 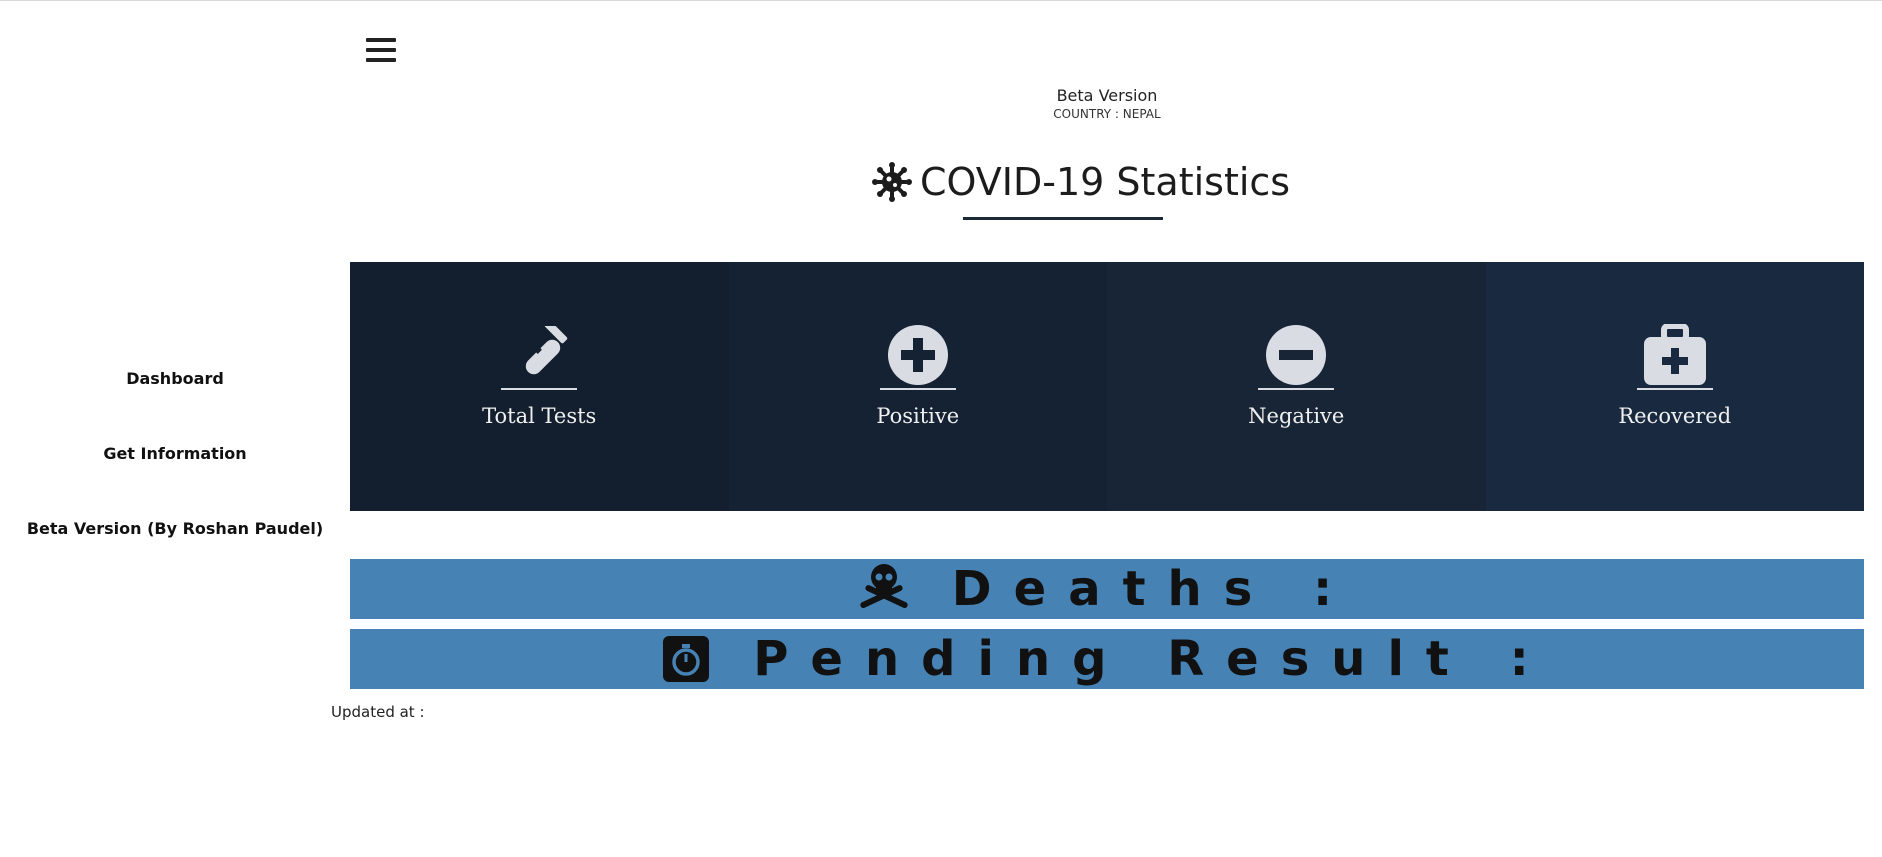 What do you see at coordinates (1296, 416) in the screenshot?
I see `card-label: Negative` at bounding box center [1296, 416].